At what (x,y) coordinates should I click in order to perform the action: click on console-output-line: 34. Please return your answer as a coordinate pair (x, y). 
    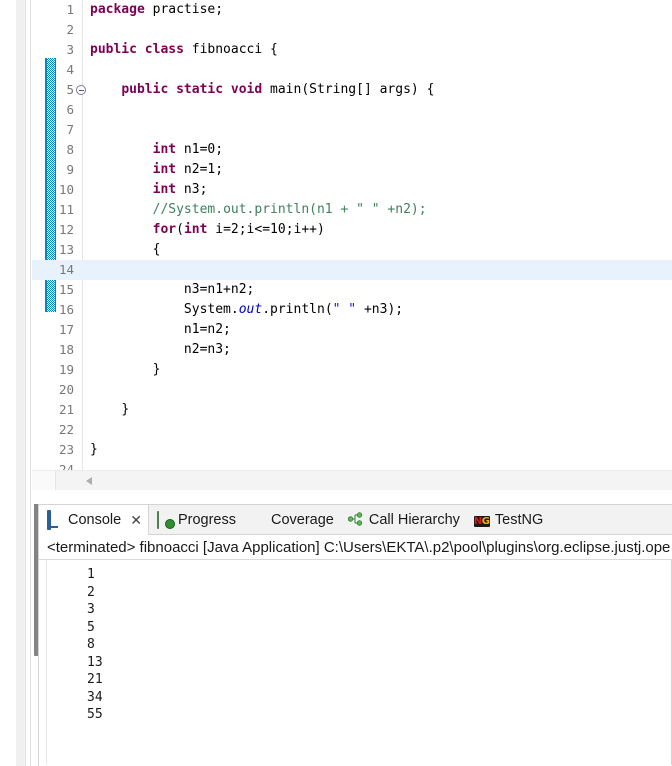
    Looking at the image, I should click on (95, 697).